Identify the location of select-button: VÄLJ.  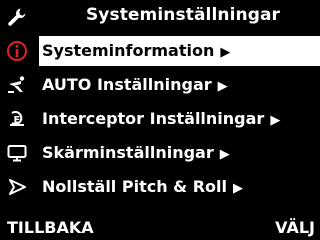
(295, 227).